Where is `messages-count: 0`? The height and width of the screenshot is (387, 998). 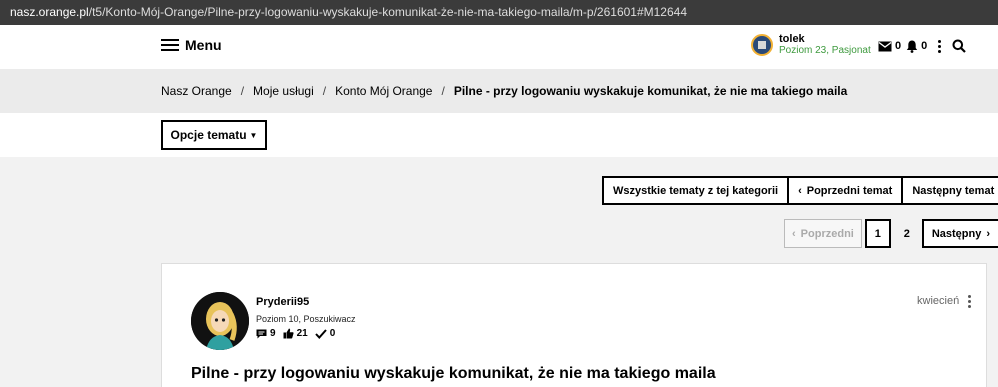 messages-count: 0 is located at coordinates (898, 46).